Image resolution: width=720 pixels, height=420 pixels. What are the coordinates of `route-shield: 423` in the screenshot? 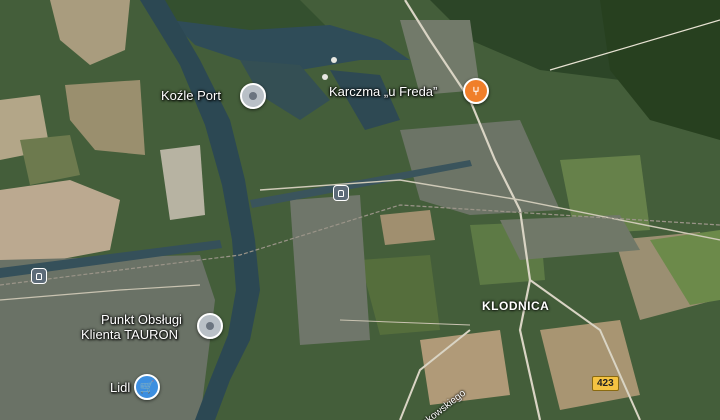 It's located at (605, 383).